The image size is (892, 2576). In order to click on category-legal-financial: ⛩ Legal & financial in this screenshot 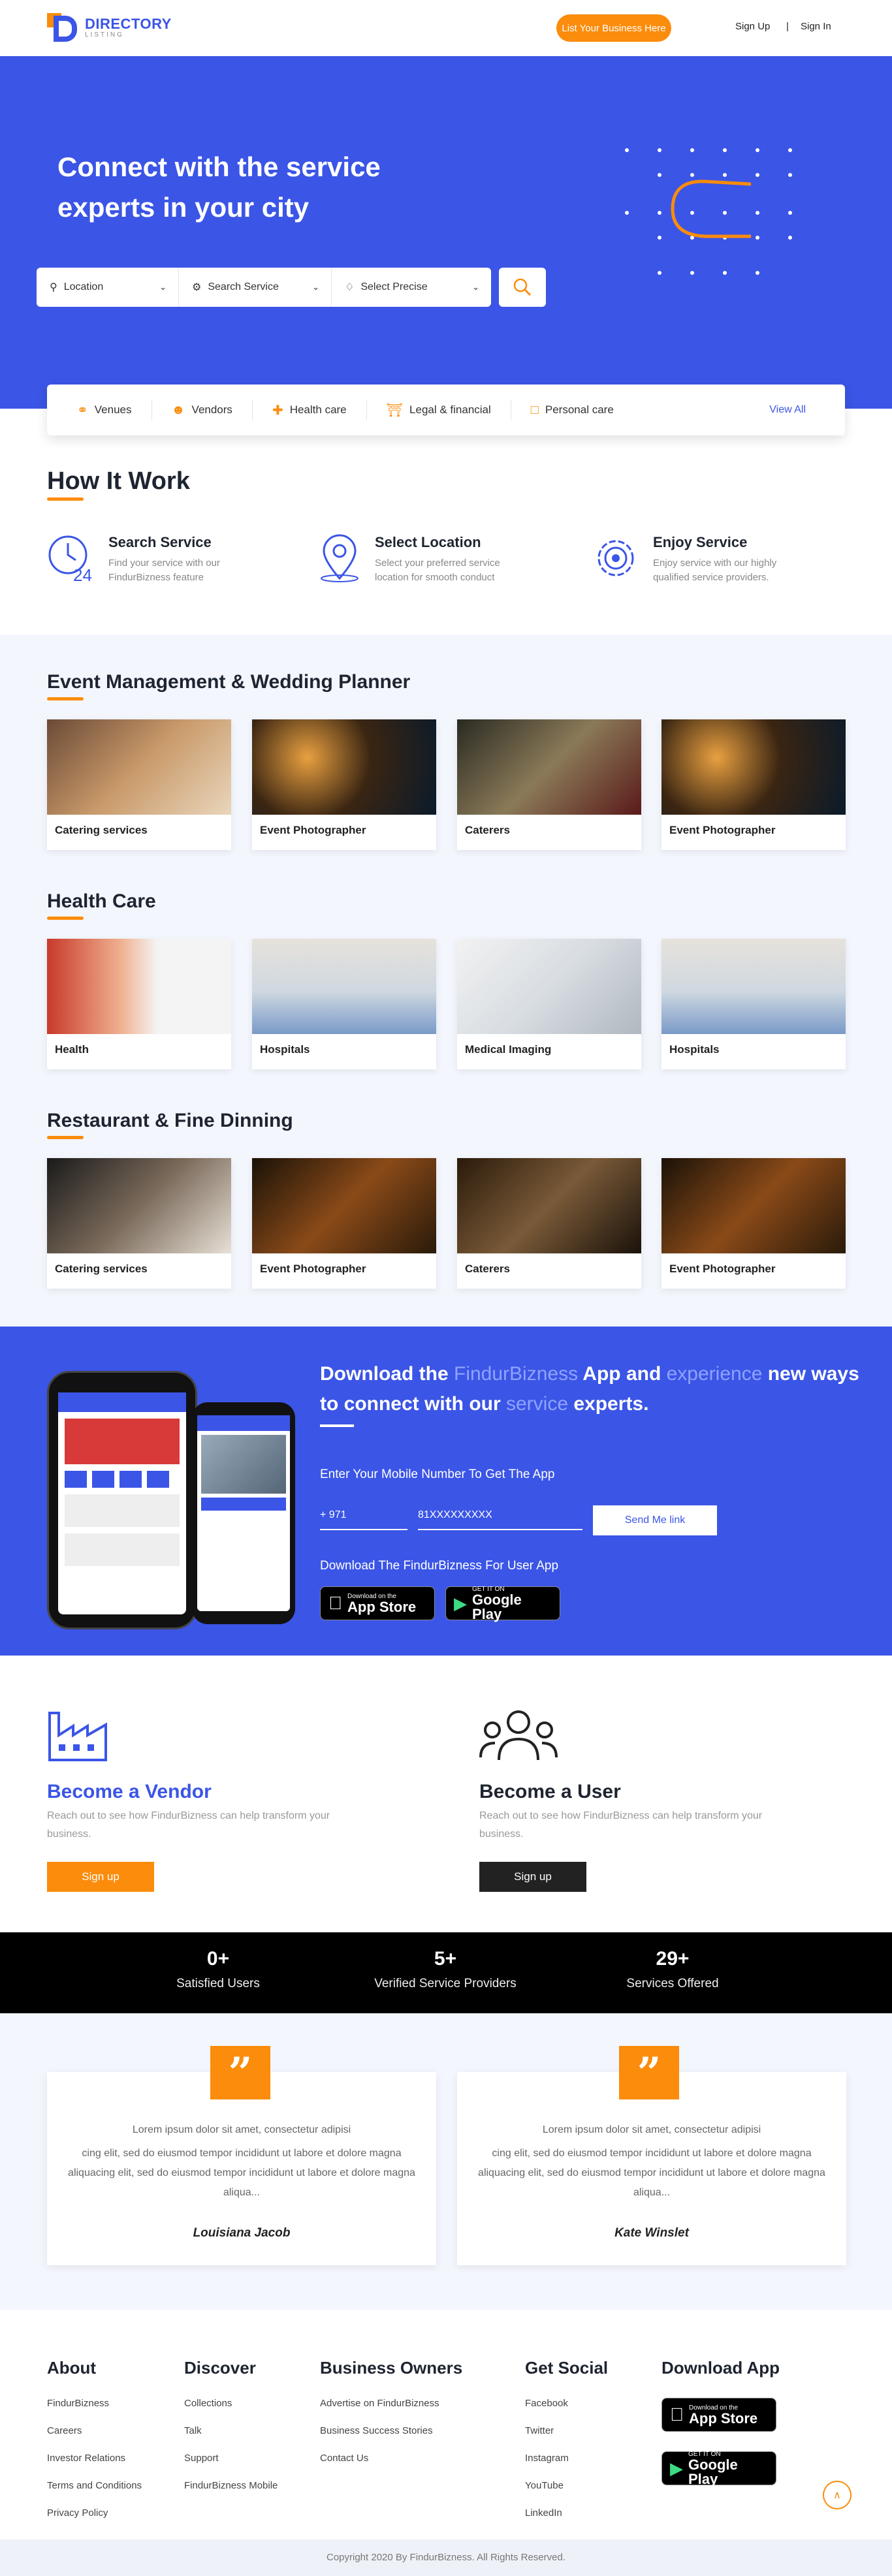, I will do `click(439, 410)`.